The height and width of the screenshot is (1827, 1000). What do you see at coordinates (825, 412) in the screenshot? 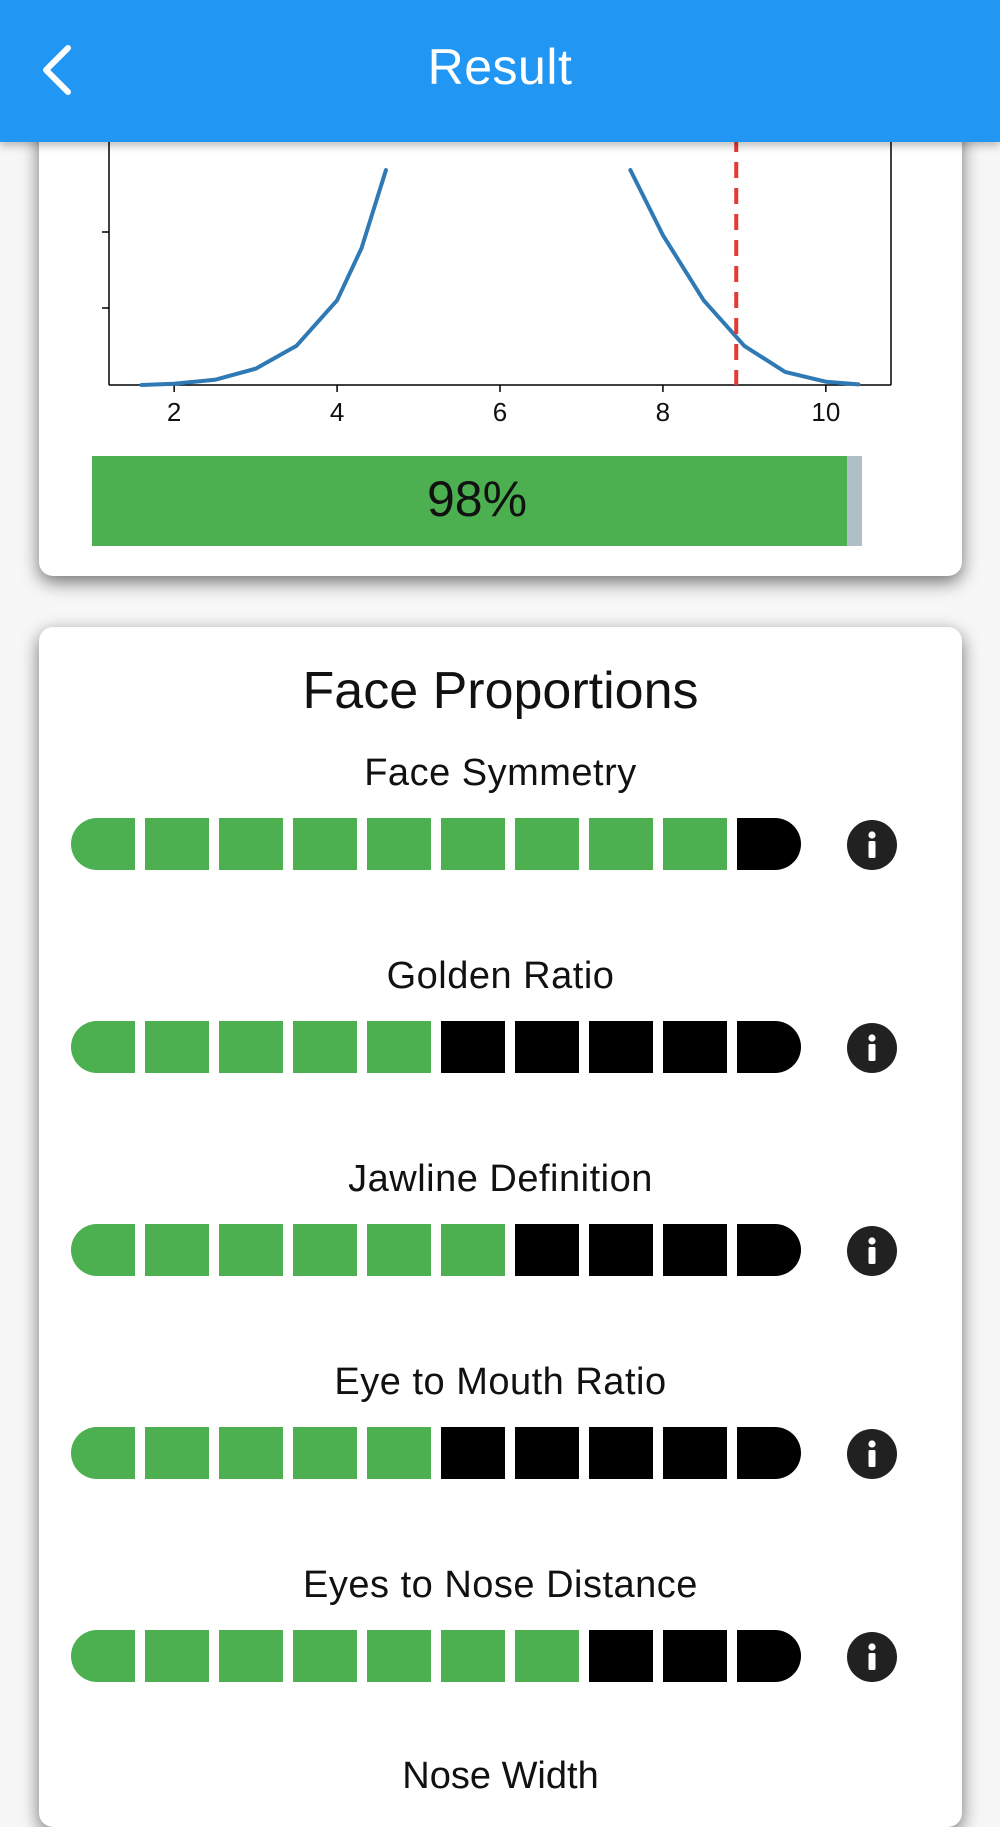
I see `x-tick-label: 10` at bounding box center [825, 412].